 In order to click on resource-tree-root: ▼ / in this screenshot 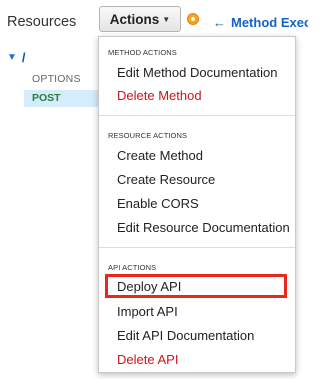, I will do `click(16, 57)`.